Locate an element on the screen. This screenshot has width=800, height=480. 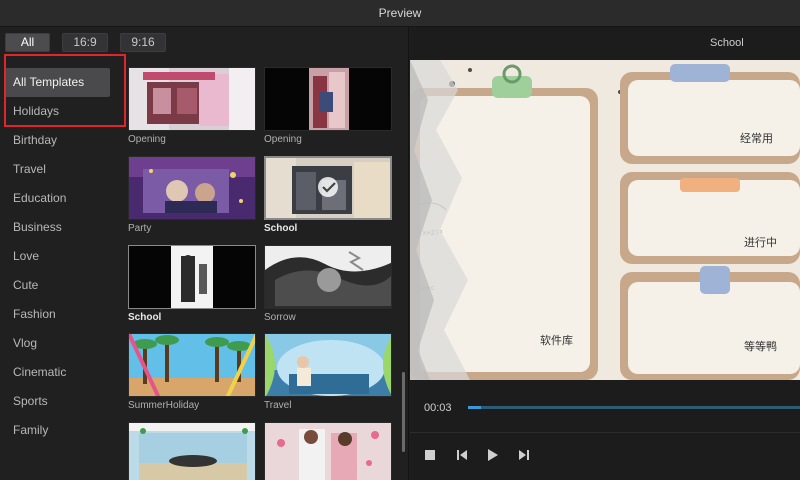
category-birthday: Birthday is located at coordinates (57, 140).